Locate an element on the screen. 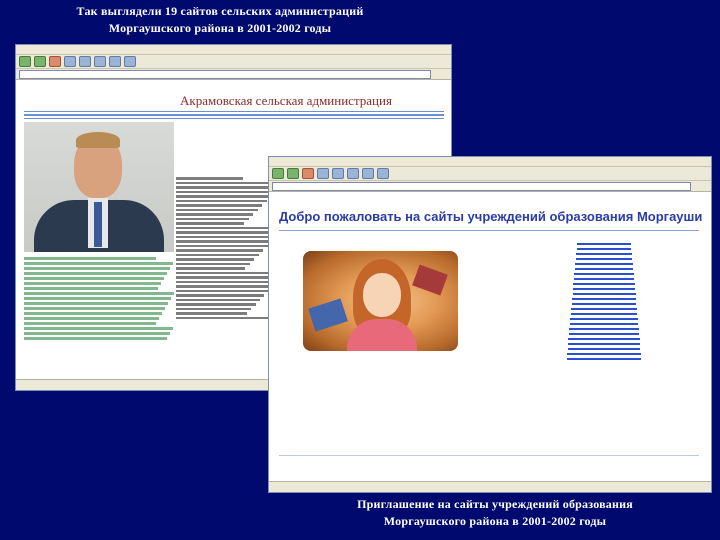  site2-school-links is located at coordinates (604, 302).